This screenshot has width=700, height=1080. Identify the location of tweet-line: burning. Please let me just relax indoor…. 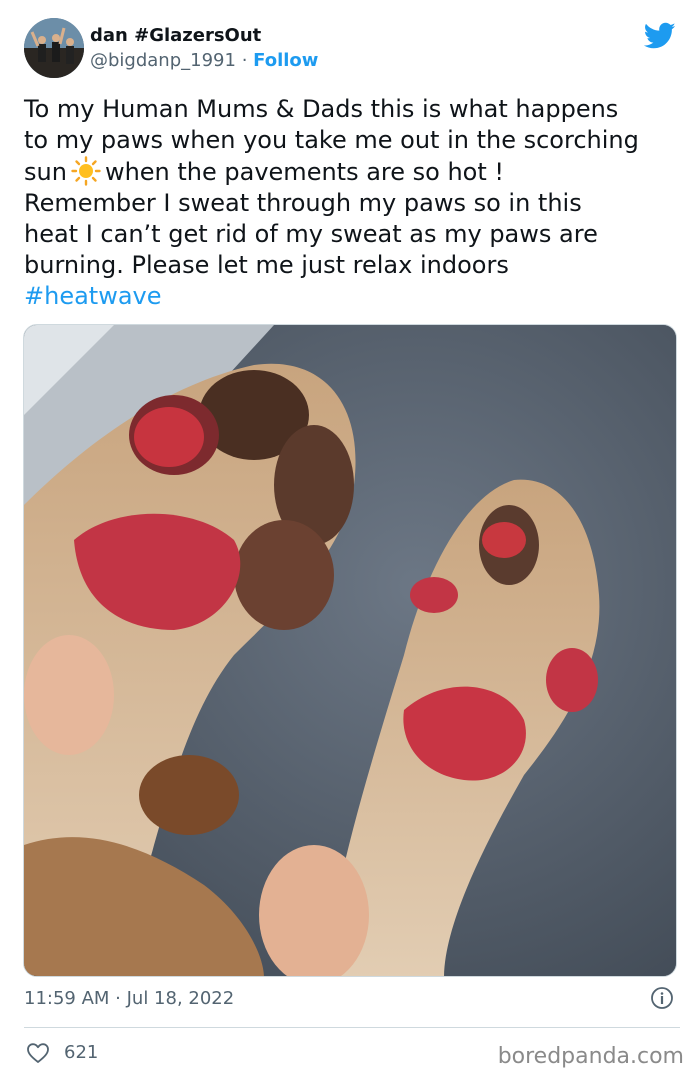
(266, 265).